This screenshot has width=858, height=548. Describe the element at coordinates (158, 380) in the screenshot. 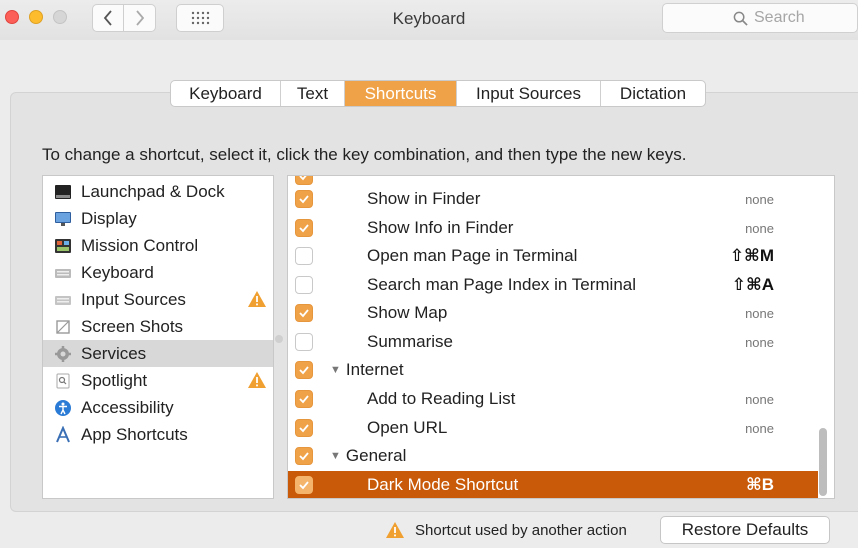

I see `sidebar-item-spotlight: Spotlight` at that location.